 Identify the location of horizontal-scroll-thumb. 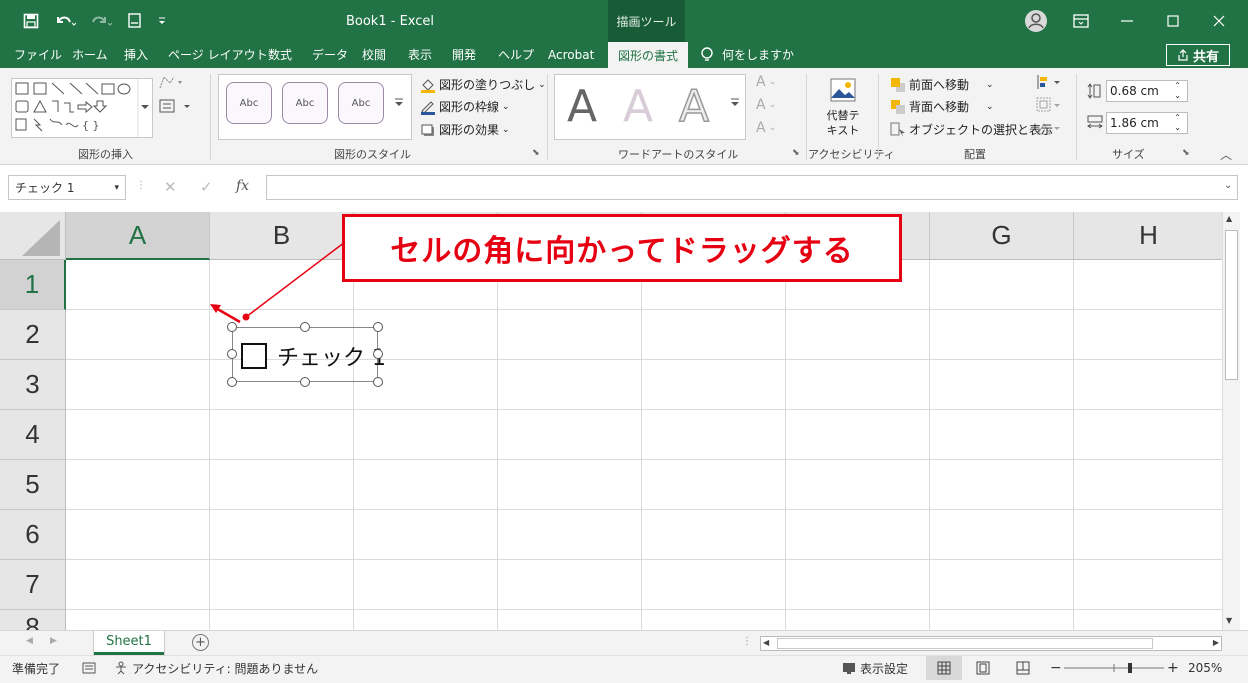
(965, 643).